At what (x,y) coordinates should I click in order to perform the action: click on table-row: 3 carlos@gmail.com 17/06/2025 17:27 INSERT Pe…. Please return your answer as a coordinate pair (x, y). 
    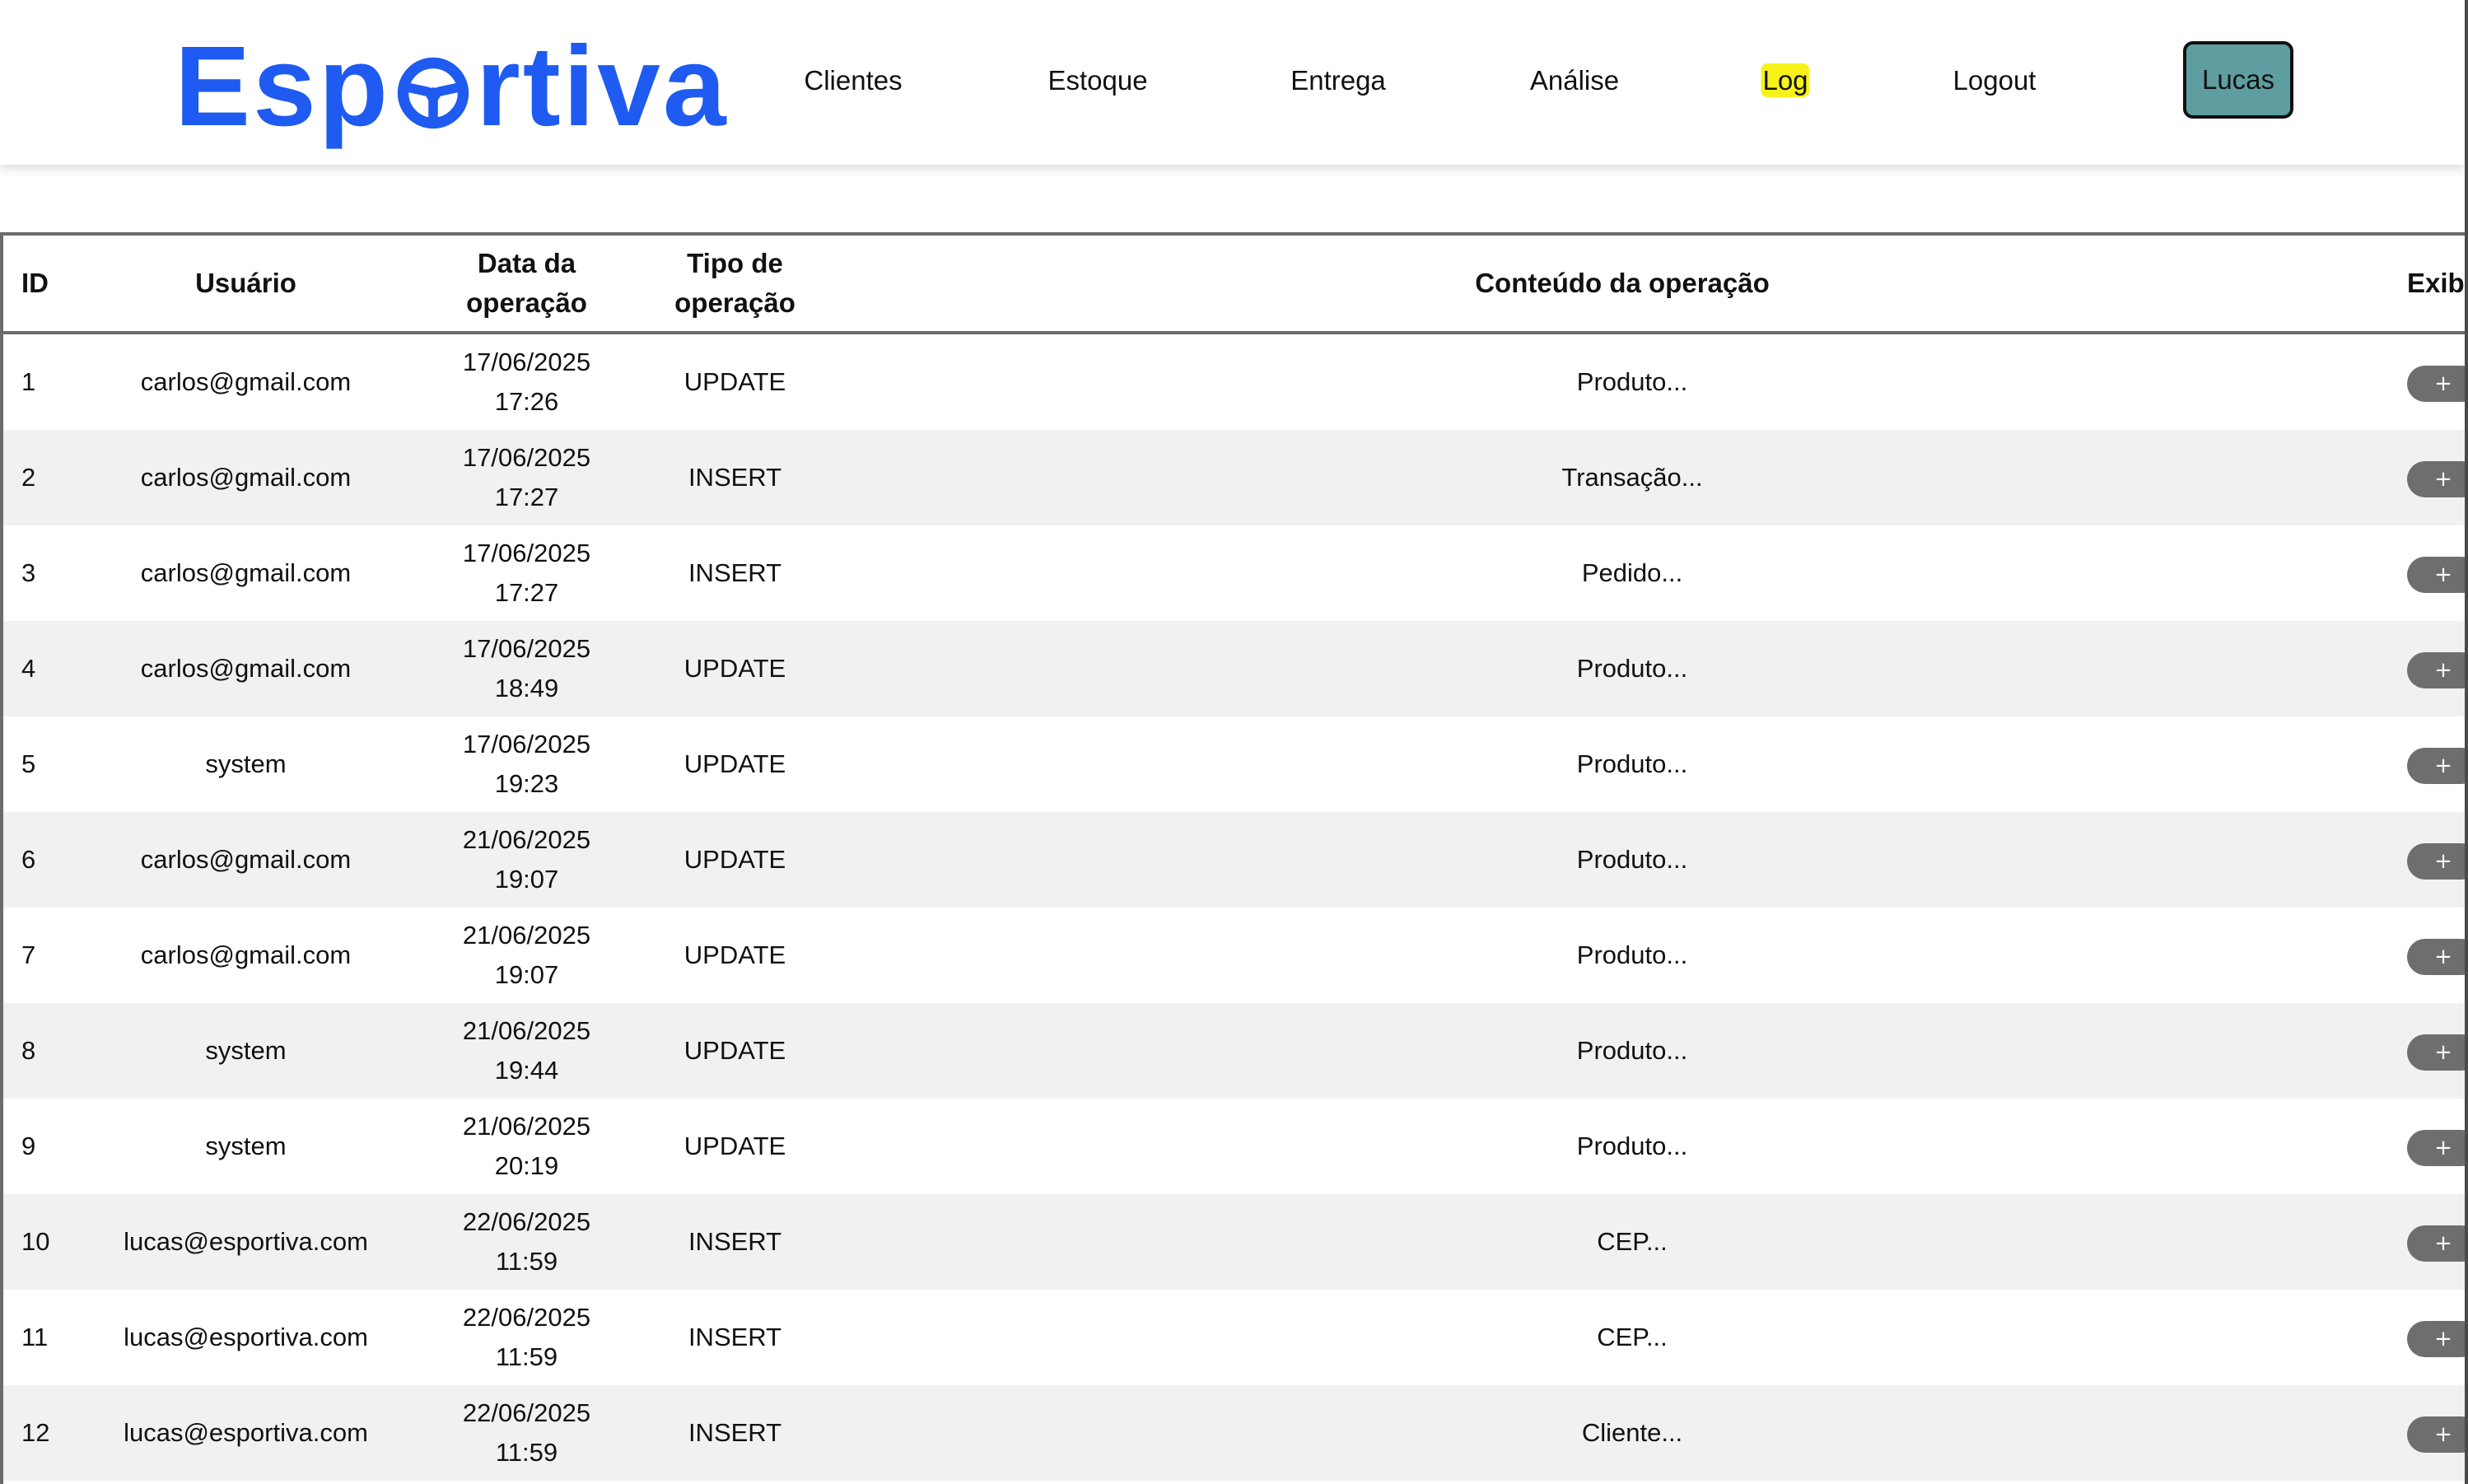
    Looking at the image, I should click on (1234, 573).